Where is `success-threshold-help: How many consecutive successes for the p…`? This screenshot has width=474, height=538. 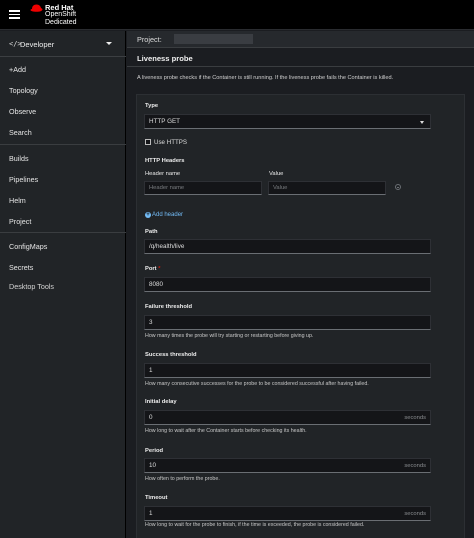 success-threshold-help: How many consecutive successes for the p… is located at coordinates (257, 384).